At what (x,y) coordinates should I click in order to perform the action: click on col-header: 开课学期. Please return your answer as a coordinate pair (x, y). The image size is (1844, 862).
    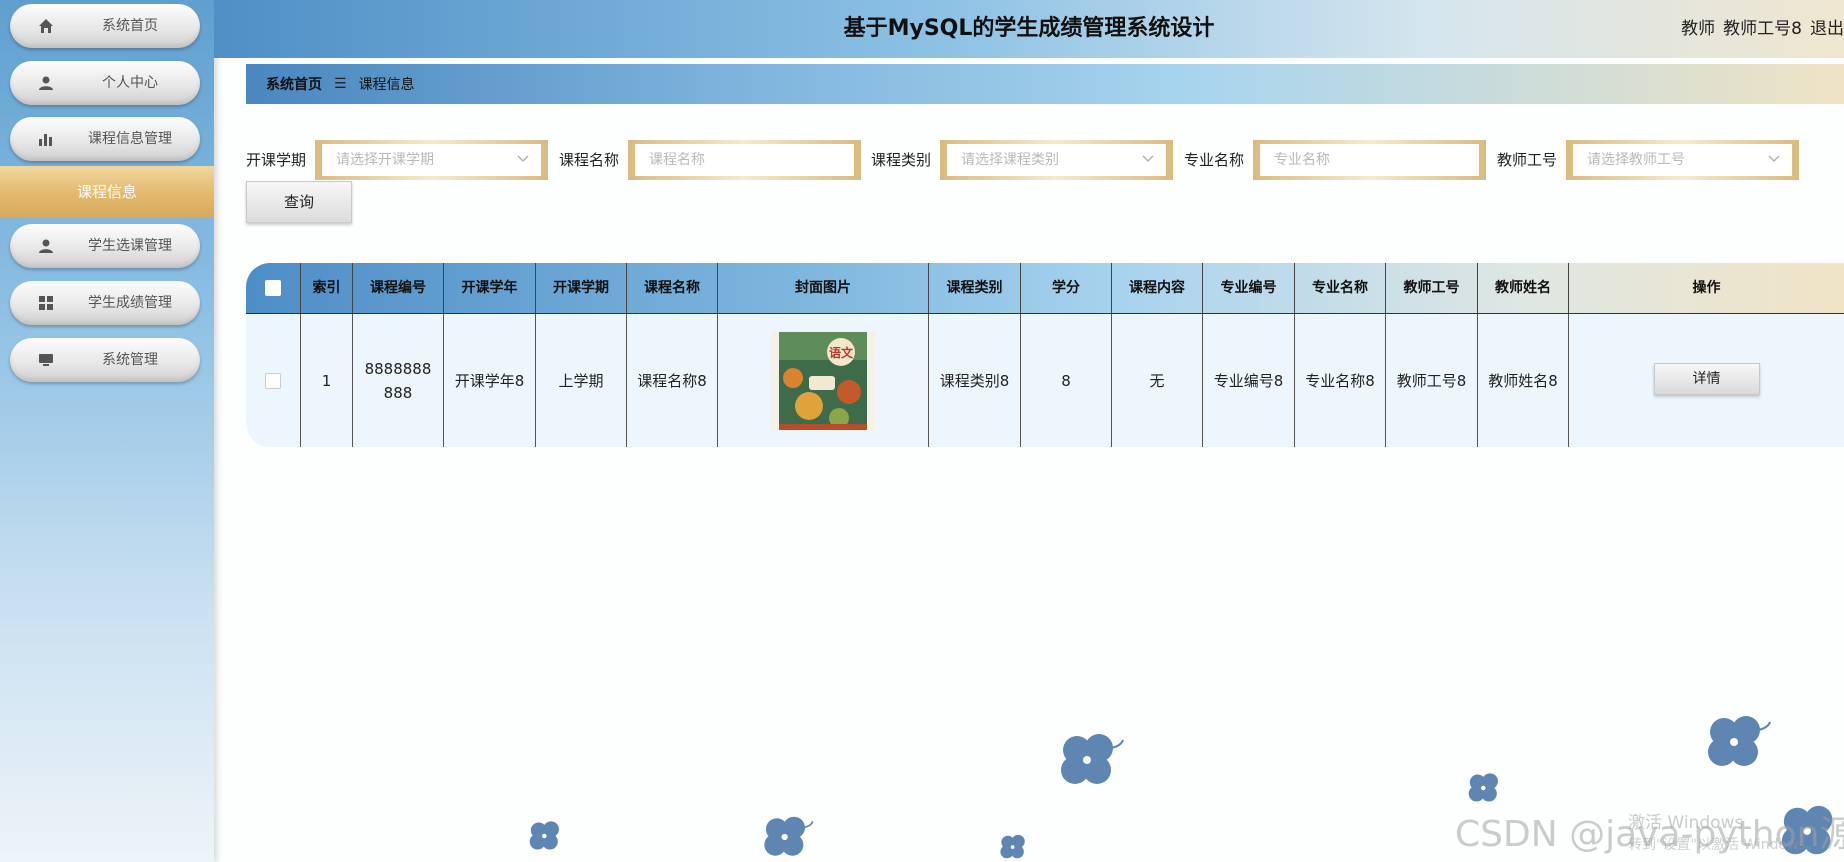
    Looking at the image, I should click on (580, 288).